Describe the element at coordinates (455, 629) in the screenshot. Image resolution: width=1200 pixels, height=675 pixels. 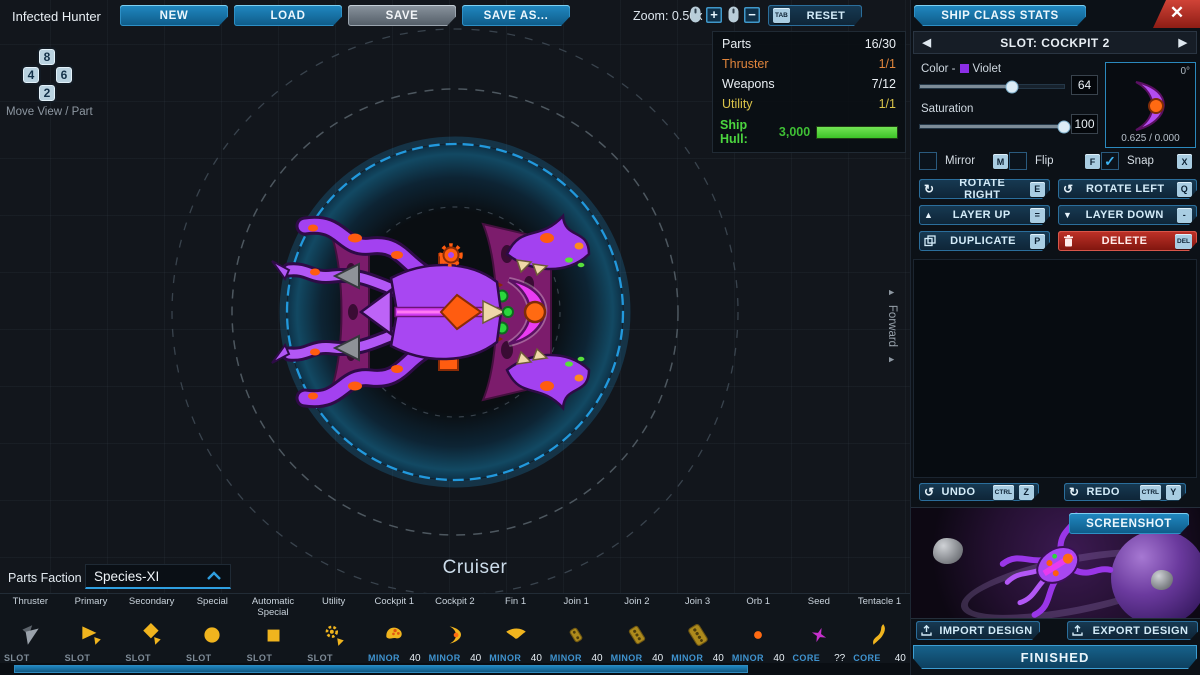
I see `part-cockpit-2: Cockpit 2 MINOR 40` at that location.